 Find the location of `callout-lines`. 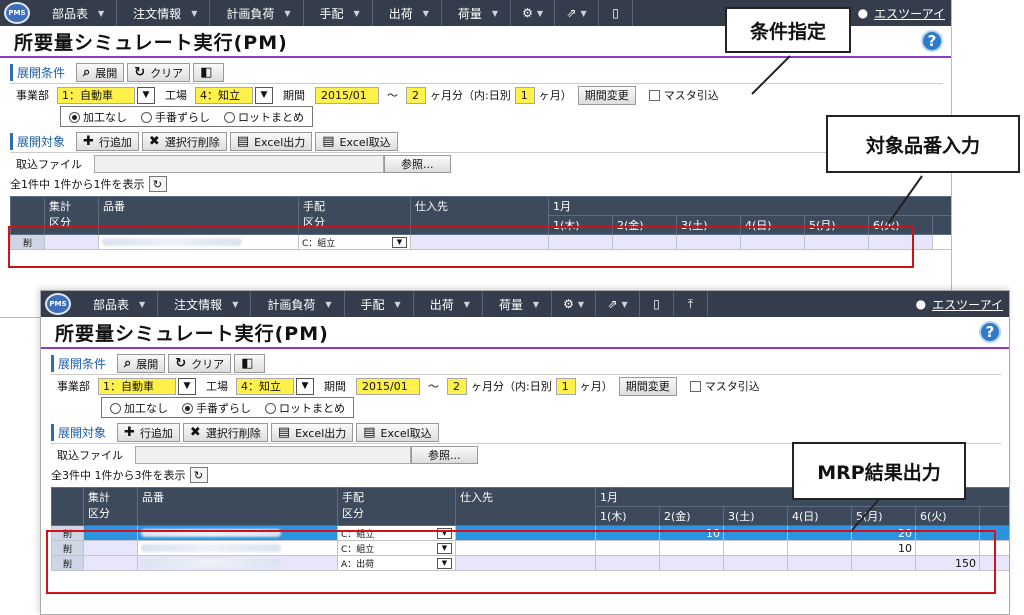

callout-lines is located at coordinates (837, 293).